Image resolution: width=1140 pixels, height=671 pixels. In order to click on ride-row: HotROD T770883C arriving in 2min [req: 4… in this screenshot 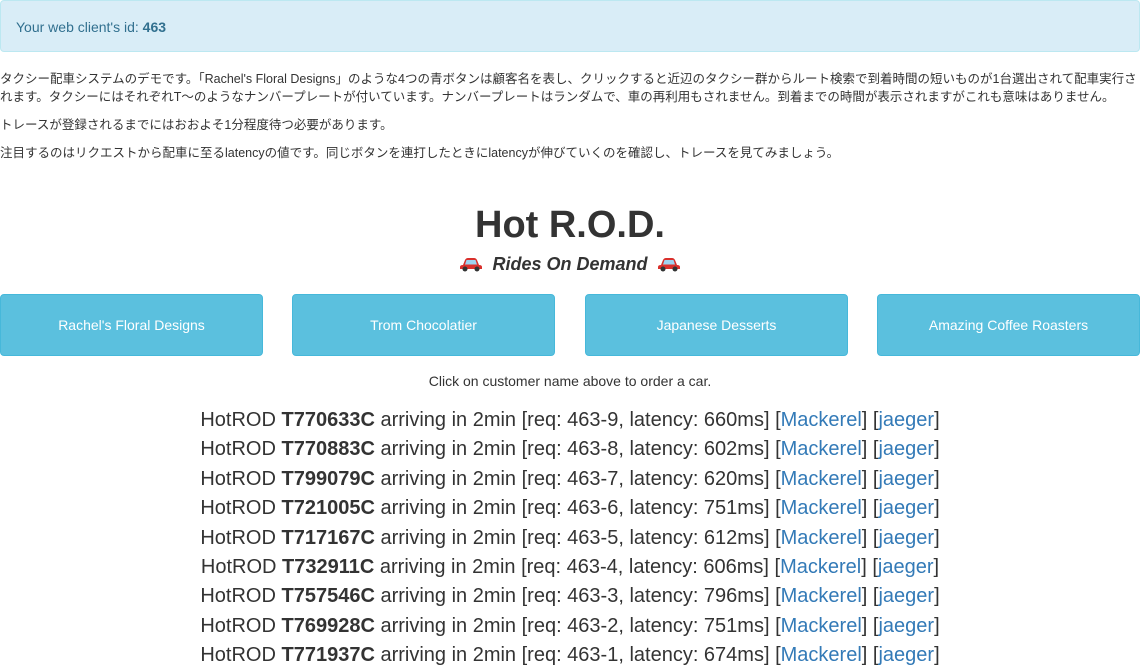, I will do `click(570, 449)`.